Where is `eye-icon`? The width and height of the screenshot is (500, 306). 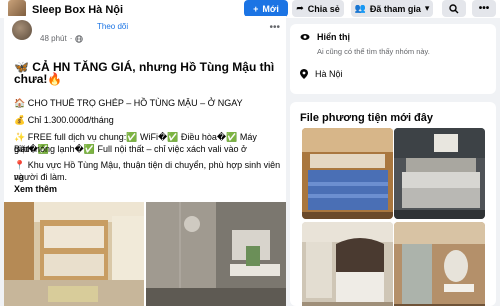
eye-icon is located at coordinates (305, 37).